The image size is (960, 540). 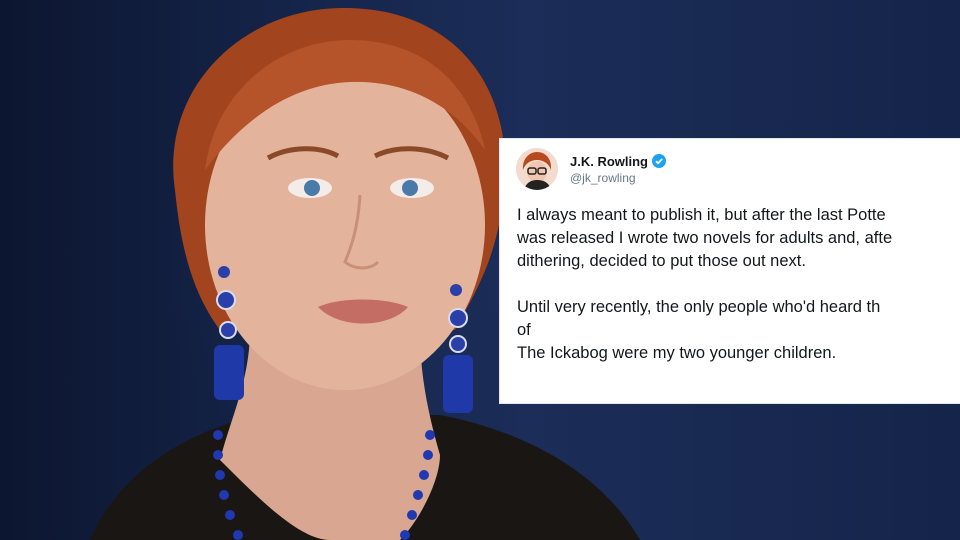 What do you see at coordinates (312, 188) in the screenshot?
I see `left-iris` at bounding box center [312, 188].